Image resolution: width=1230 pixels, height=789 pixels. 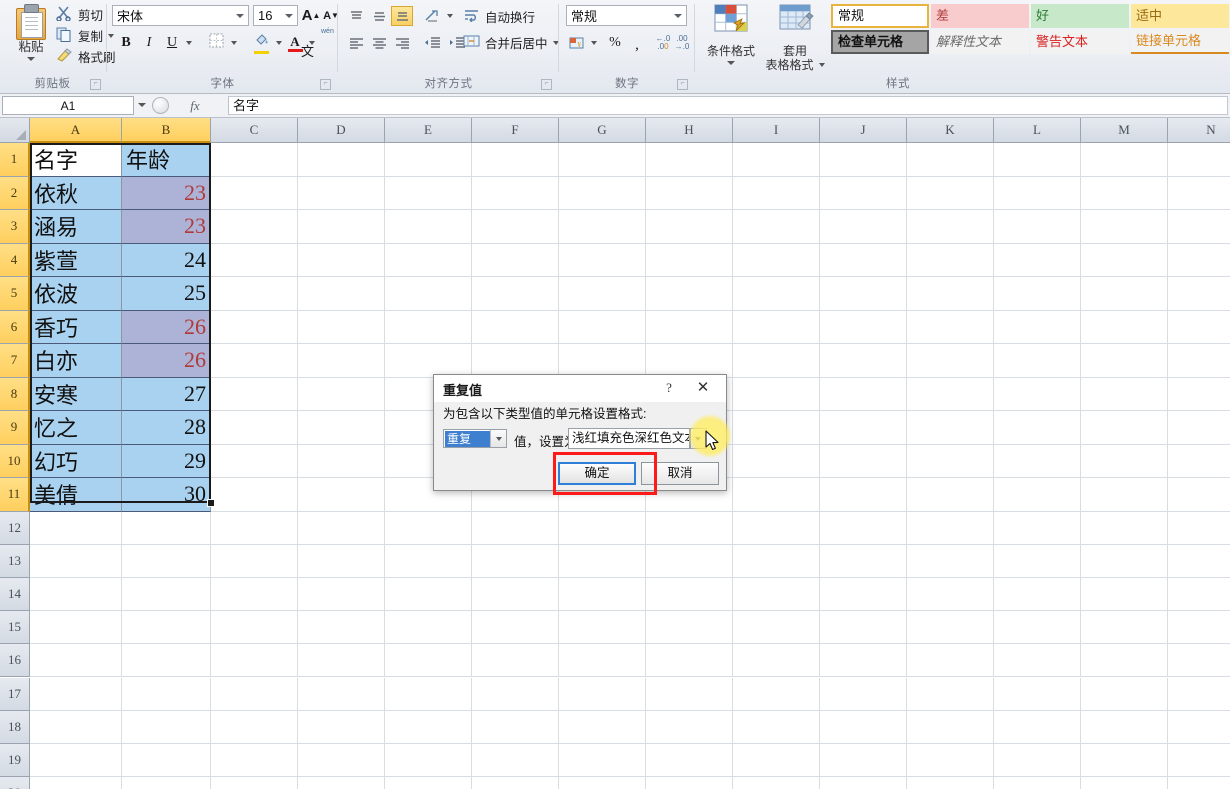 What do you see at coordinates (15, 193) in the screenshot?
I see `row-header-2: 2` at bounding box center [15, 193].